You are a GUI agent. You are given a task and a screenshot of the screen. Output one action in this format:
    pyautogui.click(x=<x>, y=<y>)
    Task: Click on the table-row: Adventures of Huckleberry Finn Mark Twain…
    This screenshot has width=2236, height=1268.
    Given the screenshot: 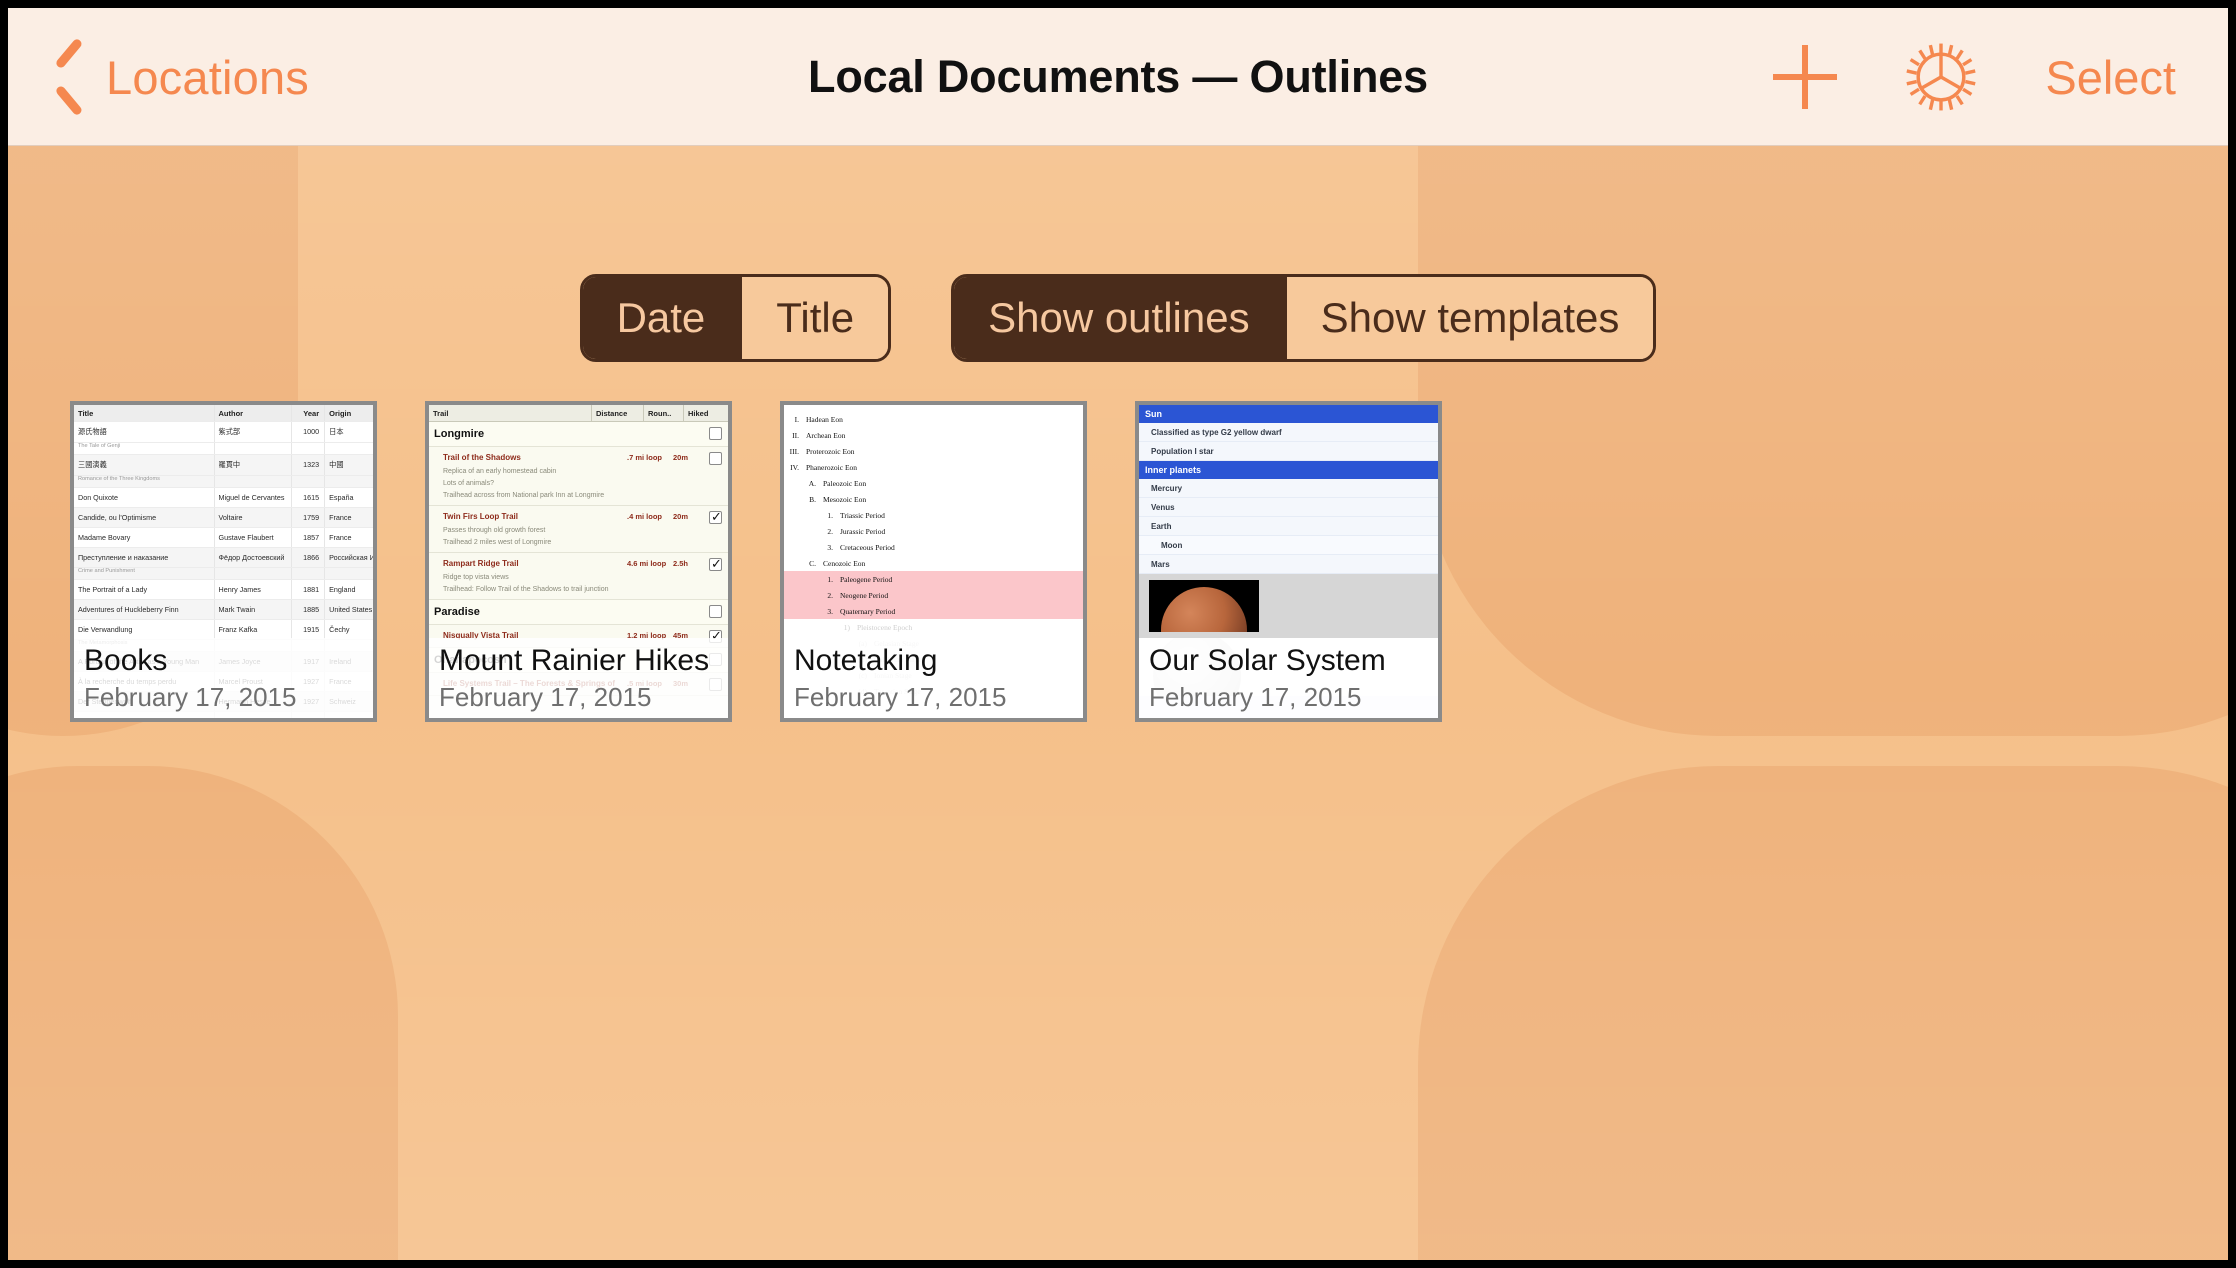 What is the action you would take?
    pyautogui.click(x=223, y=610)
    